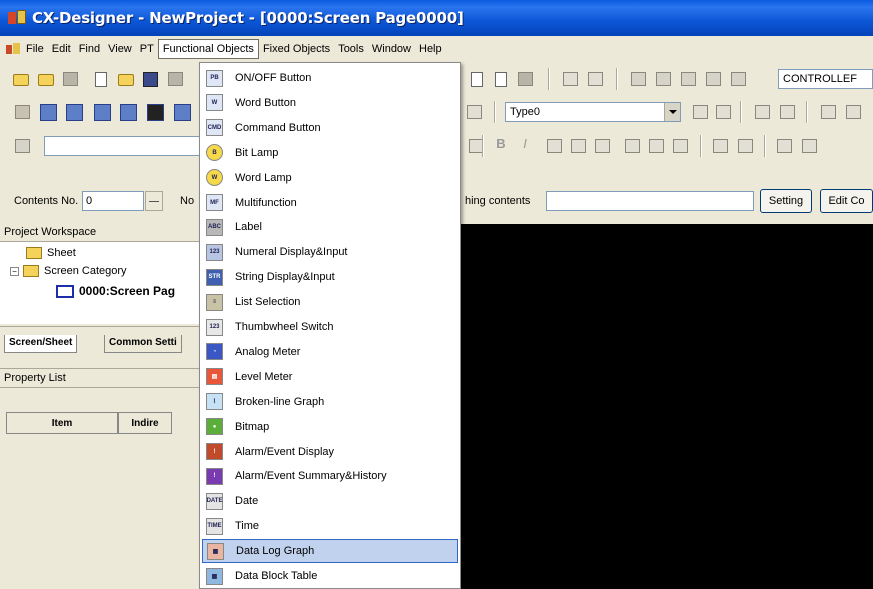 This screenshot has width=873, height=589. What do you see at coordinates (296, 49) in the screenshot?
I see `menu-fixed-objects: Fixed Objects` at bounding box center [296, 49].